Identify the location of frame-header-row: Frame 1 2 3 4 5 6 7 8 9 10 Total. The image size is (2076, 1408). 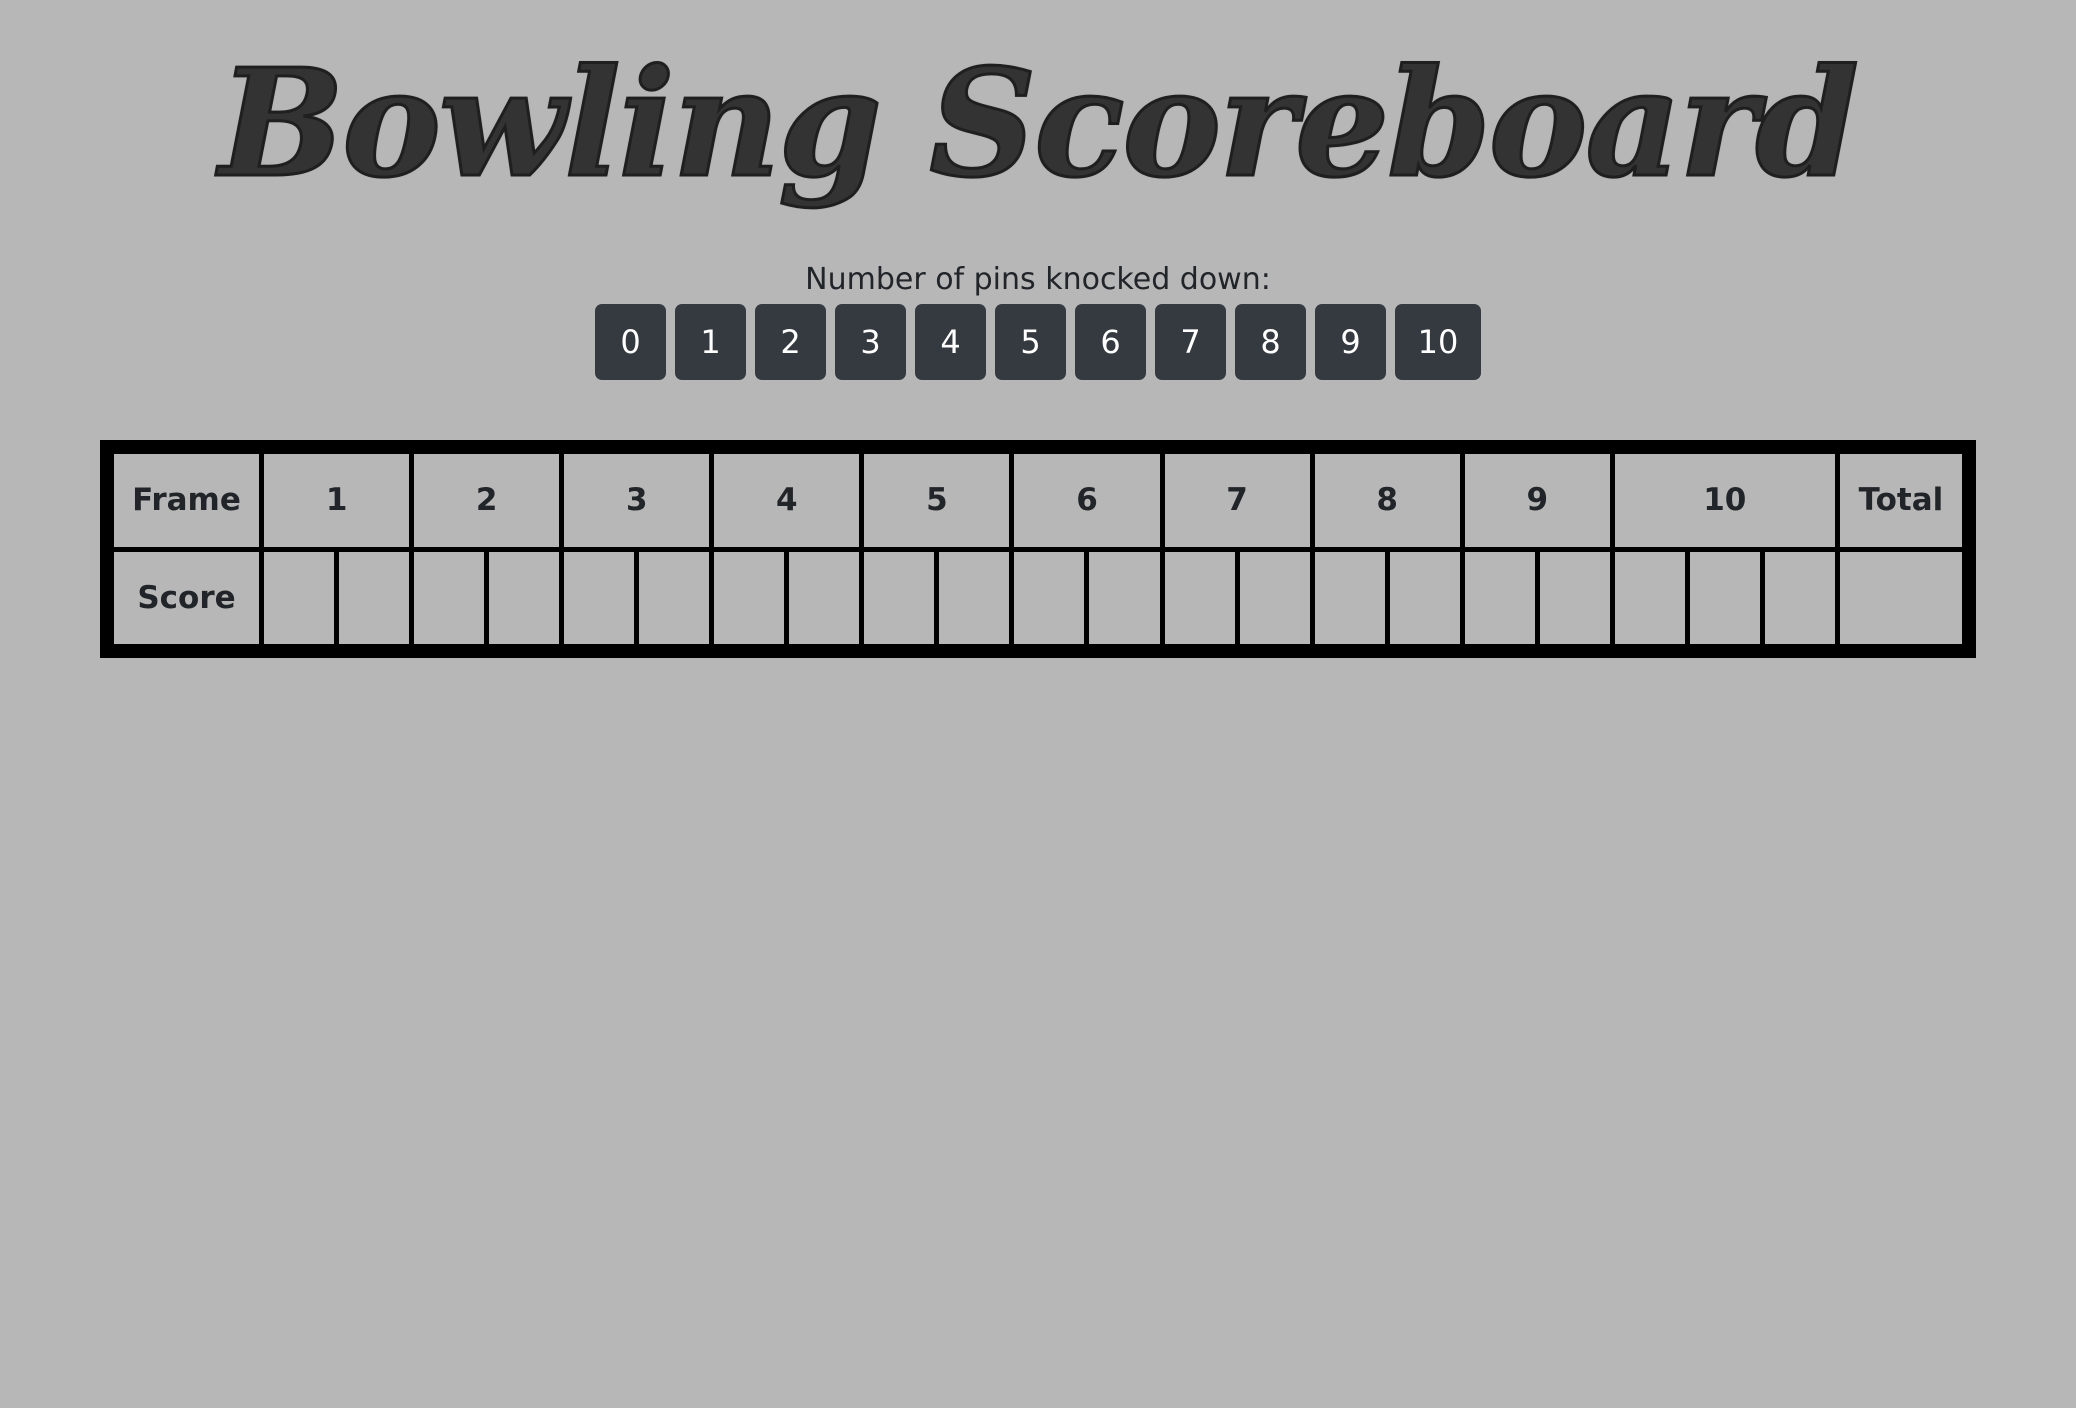
(1038, 500).